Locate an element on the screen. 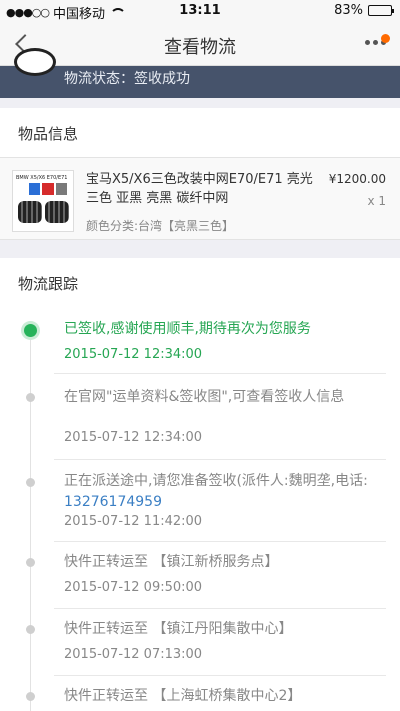 Image resolution: width=400 pixels, height=711 pixels. product-thumbnail: BMW X5/X6 E70/E71 is located at coordinates (43, 201).